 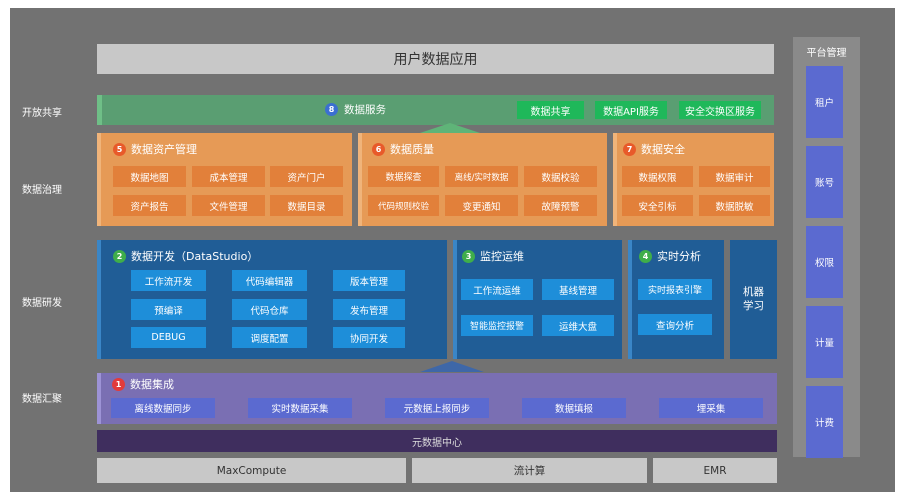 What do you see at coordinates (711, 408) in the screenshot?
I see `tracking-collect-button: 埋采集` at bounding box center [711, 408].